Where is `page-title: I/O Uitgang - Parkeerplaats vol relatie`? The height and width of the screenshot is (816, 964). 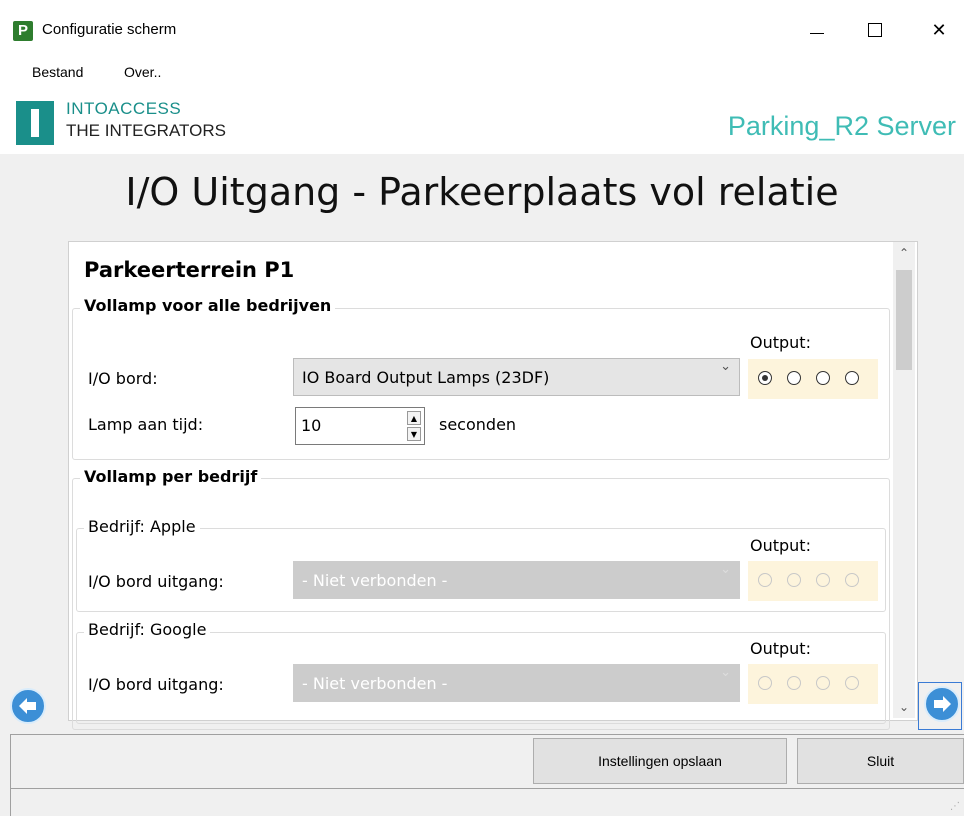
page-title: I/O Uitgang - Parkeerplaats vol relatie is located at coordinates (482, 192).